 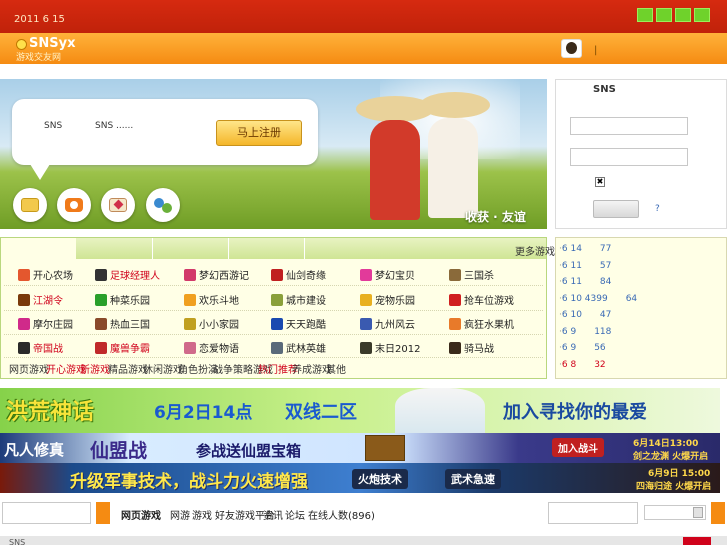 What do you see at coordinates (387, 323) in the screenshot?
I see `game-link: 九州风云` at bounding box center [387, 323].